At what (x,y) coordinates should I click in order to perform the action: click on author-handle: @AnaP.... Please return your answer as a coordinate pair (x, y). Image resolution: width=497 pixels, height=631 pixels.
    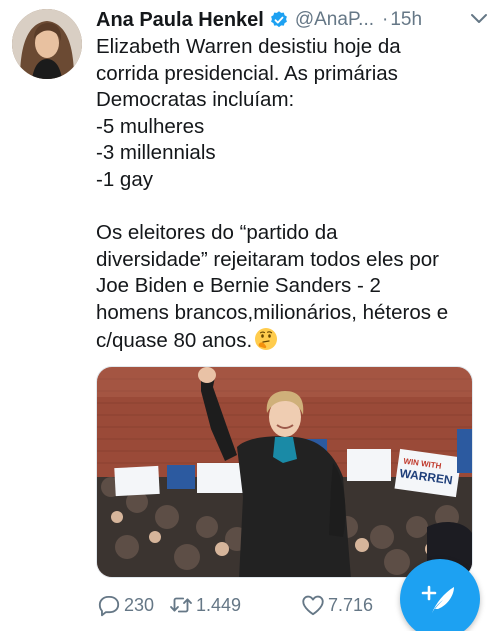
    Looking at the image, I should click on (334, 20).